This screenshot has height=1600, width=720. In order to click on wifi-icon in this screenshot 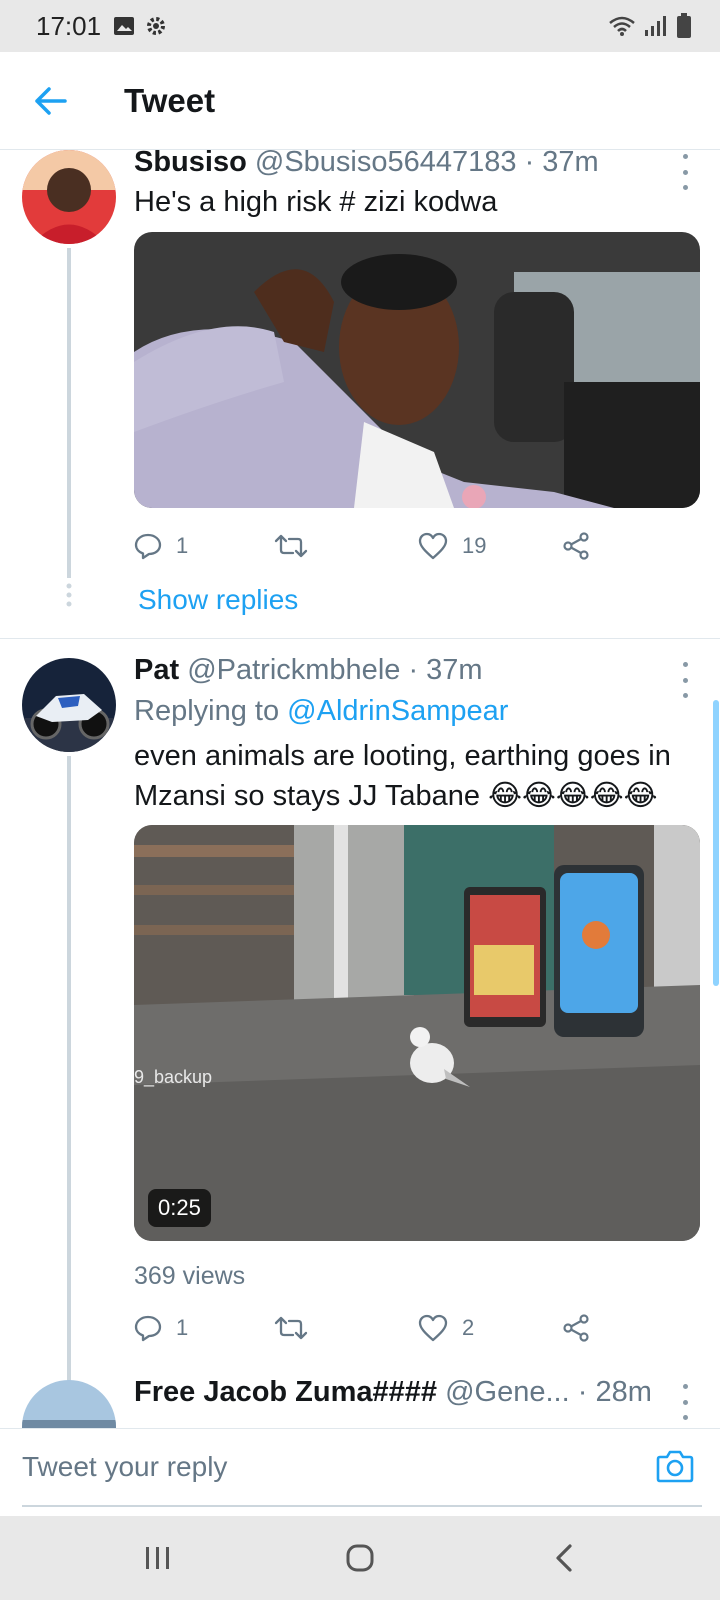, I will do `click(622, 26)`.